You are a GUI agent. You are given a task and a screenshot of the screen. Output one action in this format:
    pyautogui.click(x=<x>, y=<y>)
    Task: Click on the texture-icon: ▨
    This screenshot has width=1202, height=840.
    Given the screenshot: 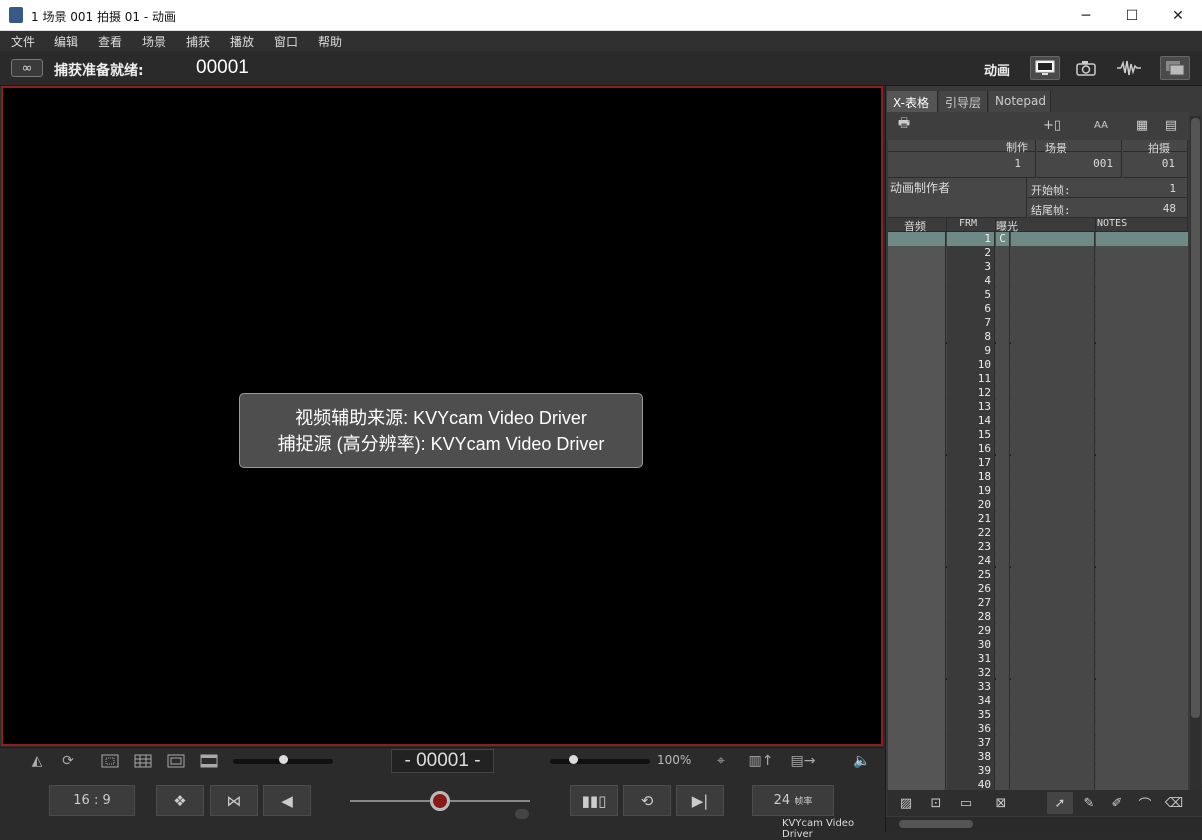 What is the action you would take?
    pyautogui.click(x=906, y=803)
    